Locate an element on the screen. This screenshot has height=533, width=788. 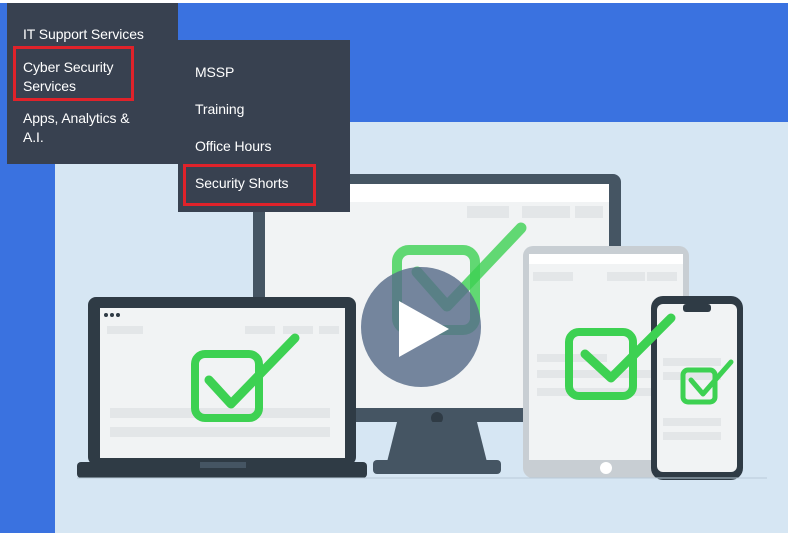
menu-item-apps-analytics: Apps, Analytics & A.I. is located at coordinates (87, 128).